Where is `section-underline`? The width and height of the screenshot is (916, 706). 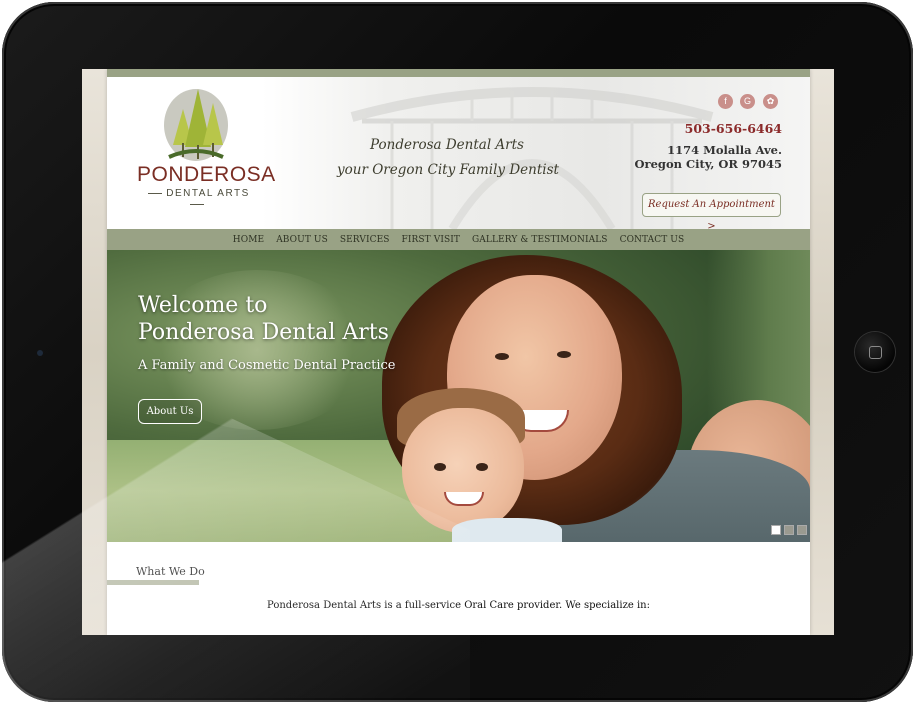 section-underline is located at coordinates (153, 582).